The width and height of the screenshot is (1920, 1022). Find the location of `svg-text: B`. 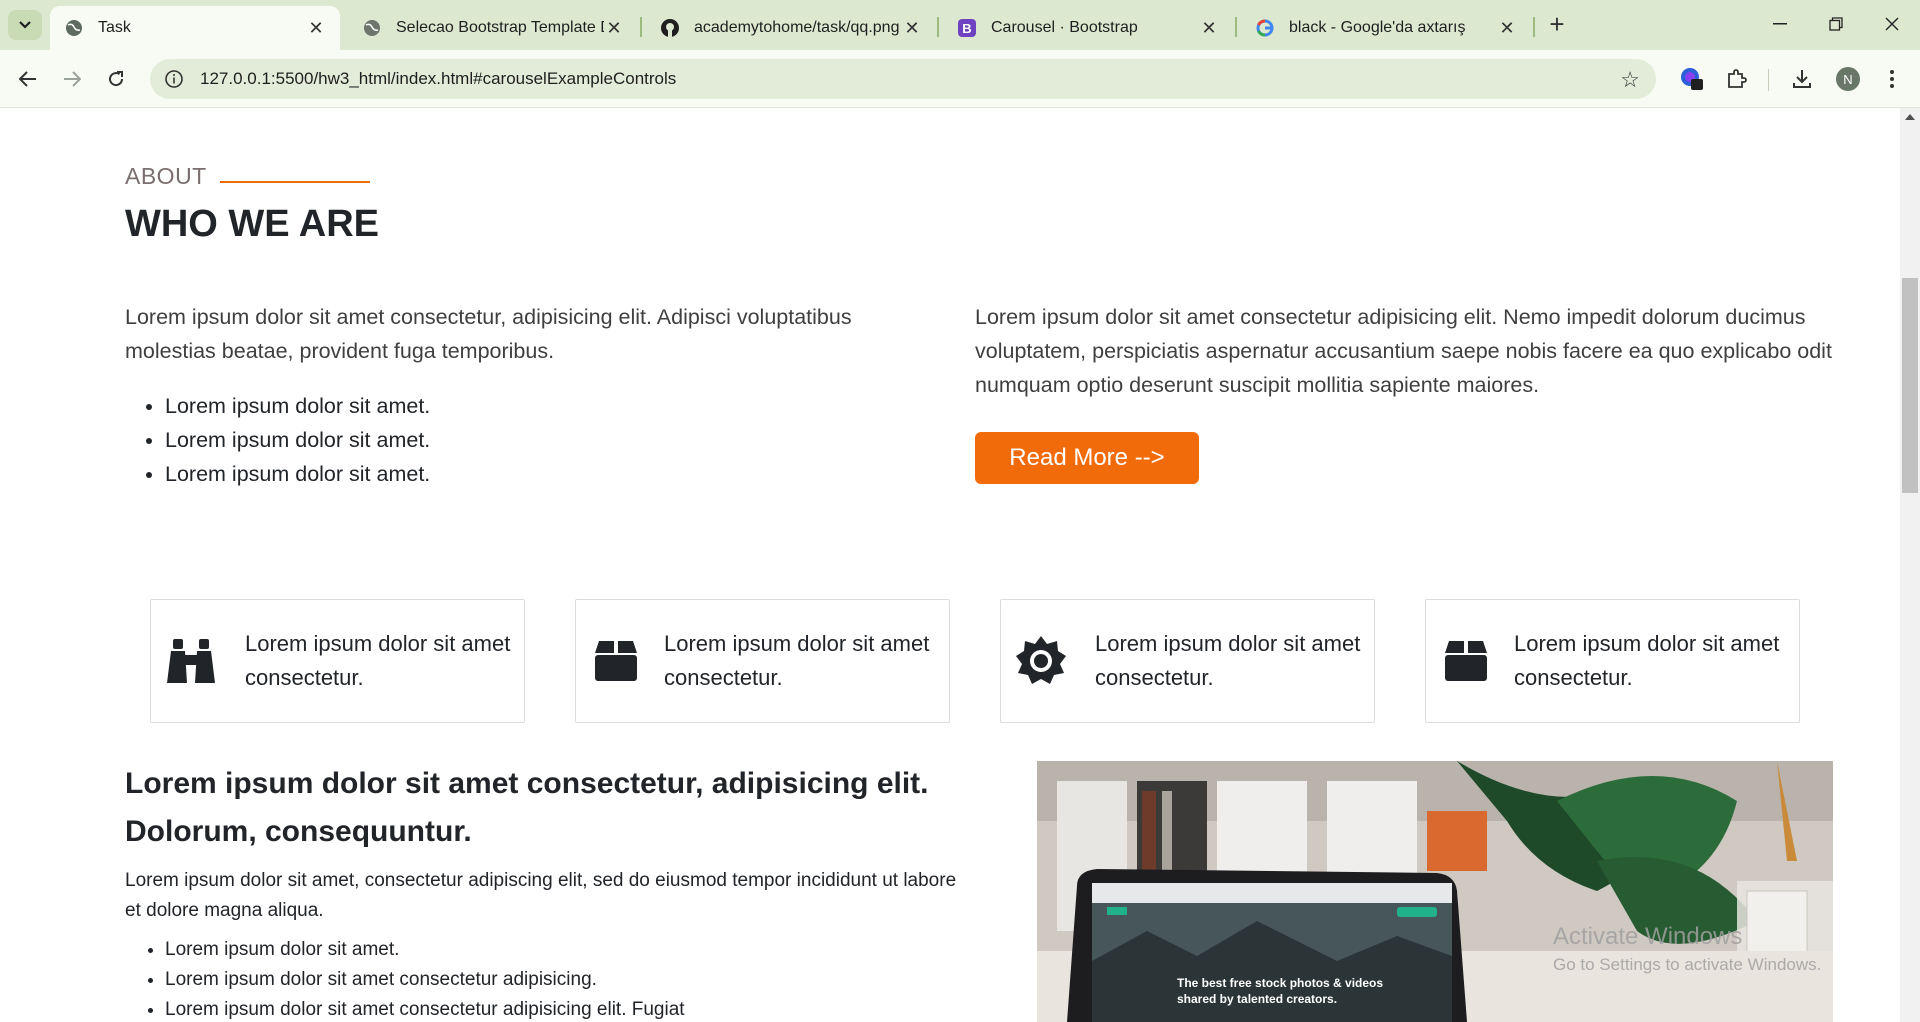

svg-text: B is located at coordinates (966, 28).